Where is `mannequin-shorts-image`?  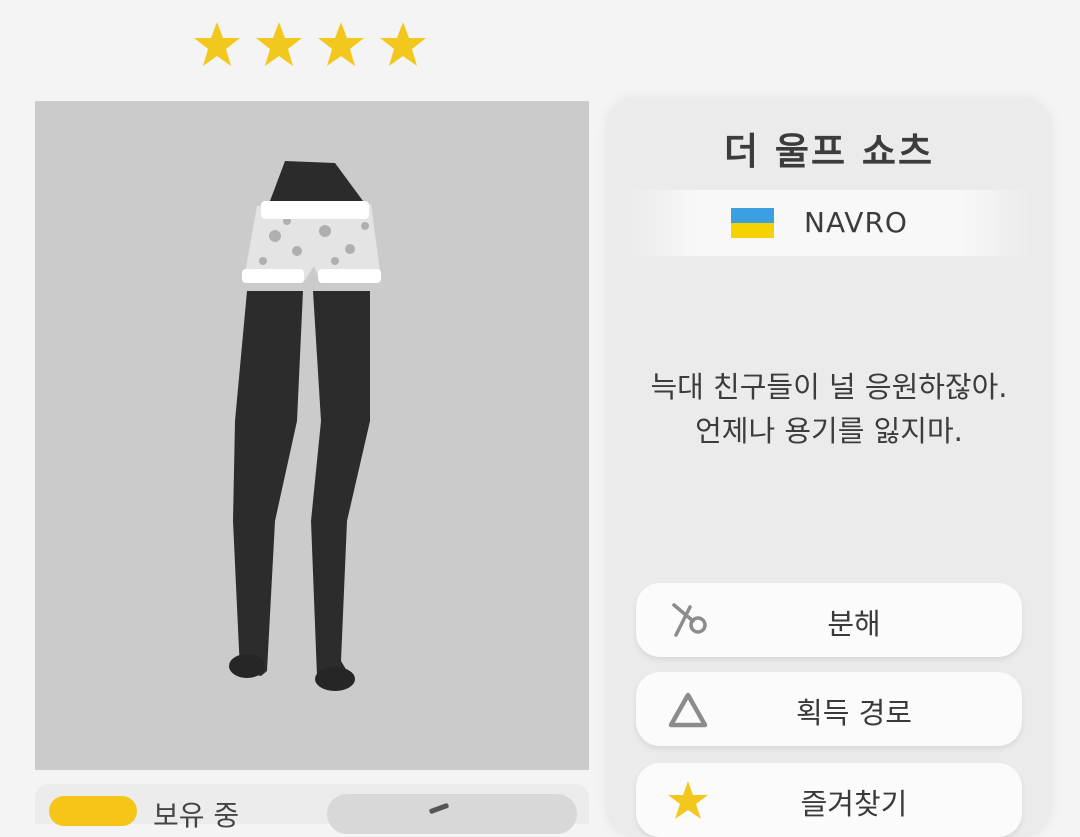
mannequin-shorts-image is located at coordinates (305, 426).